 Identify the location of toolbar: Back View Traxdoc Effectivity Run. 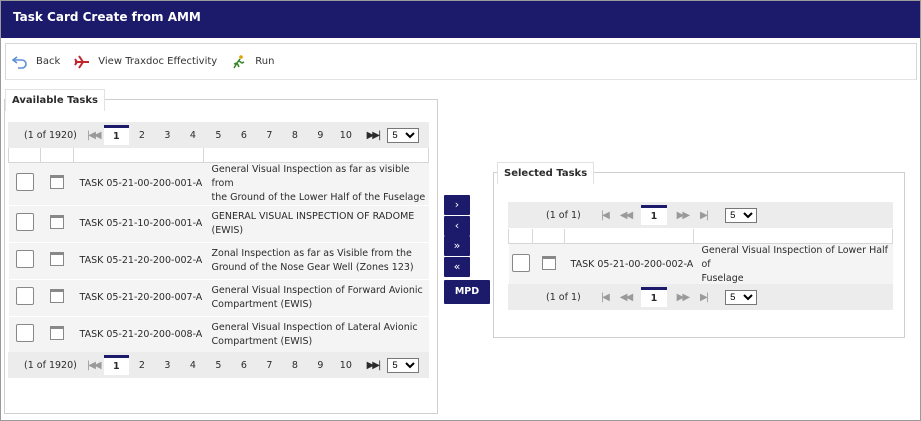
(461, 61).